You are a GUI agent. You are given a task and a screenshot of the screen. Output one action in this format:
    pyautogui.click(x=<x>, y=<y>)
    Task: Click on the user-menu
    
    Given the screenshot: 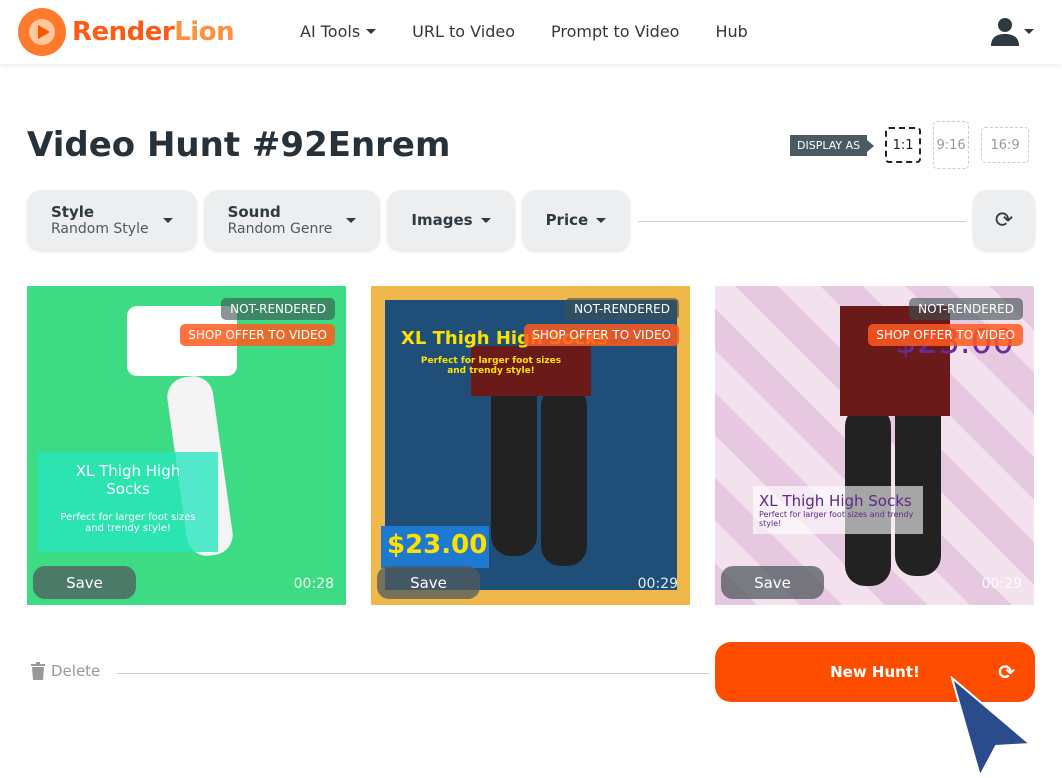 What is the action you would take?
    pyautogui.click(x=1012, y=31)
    